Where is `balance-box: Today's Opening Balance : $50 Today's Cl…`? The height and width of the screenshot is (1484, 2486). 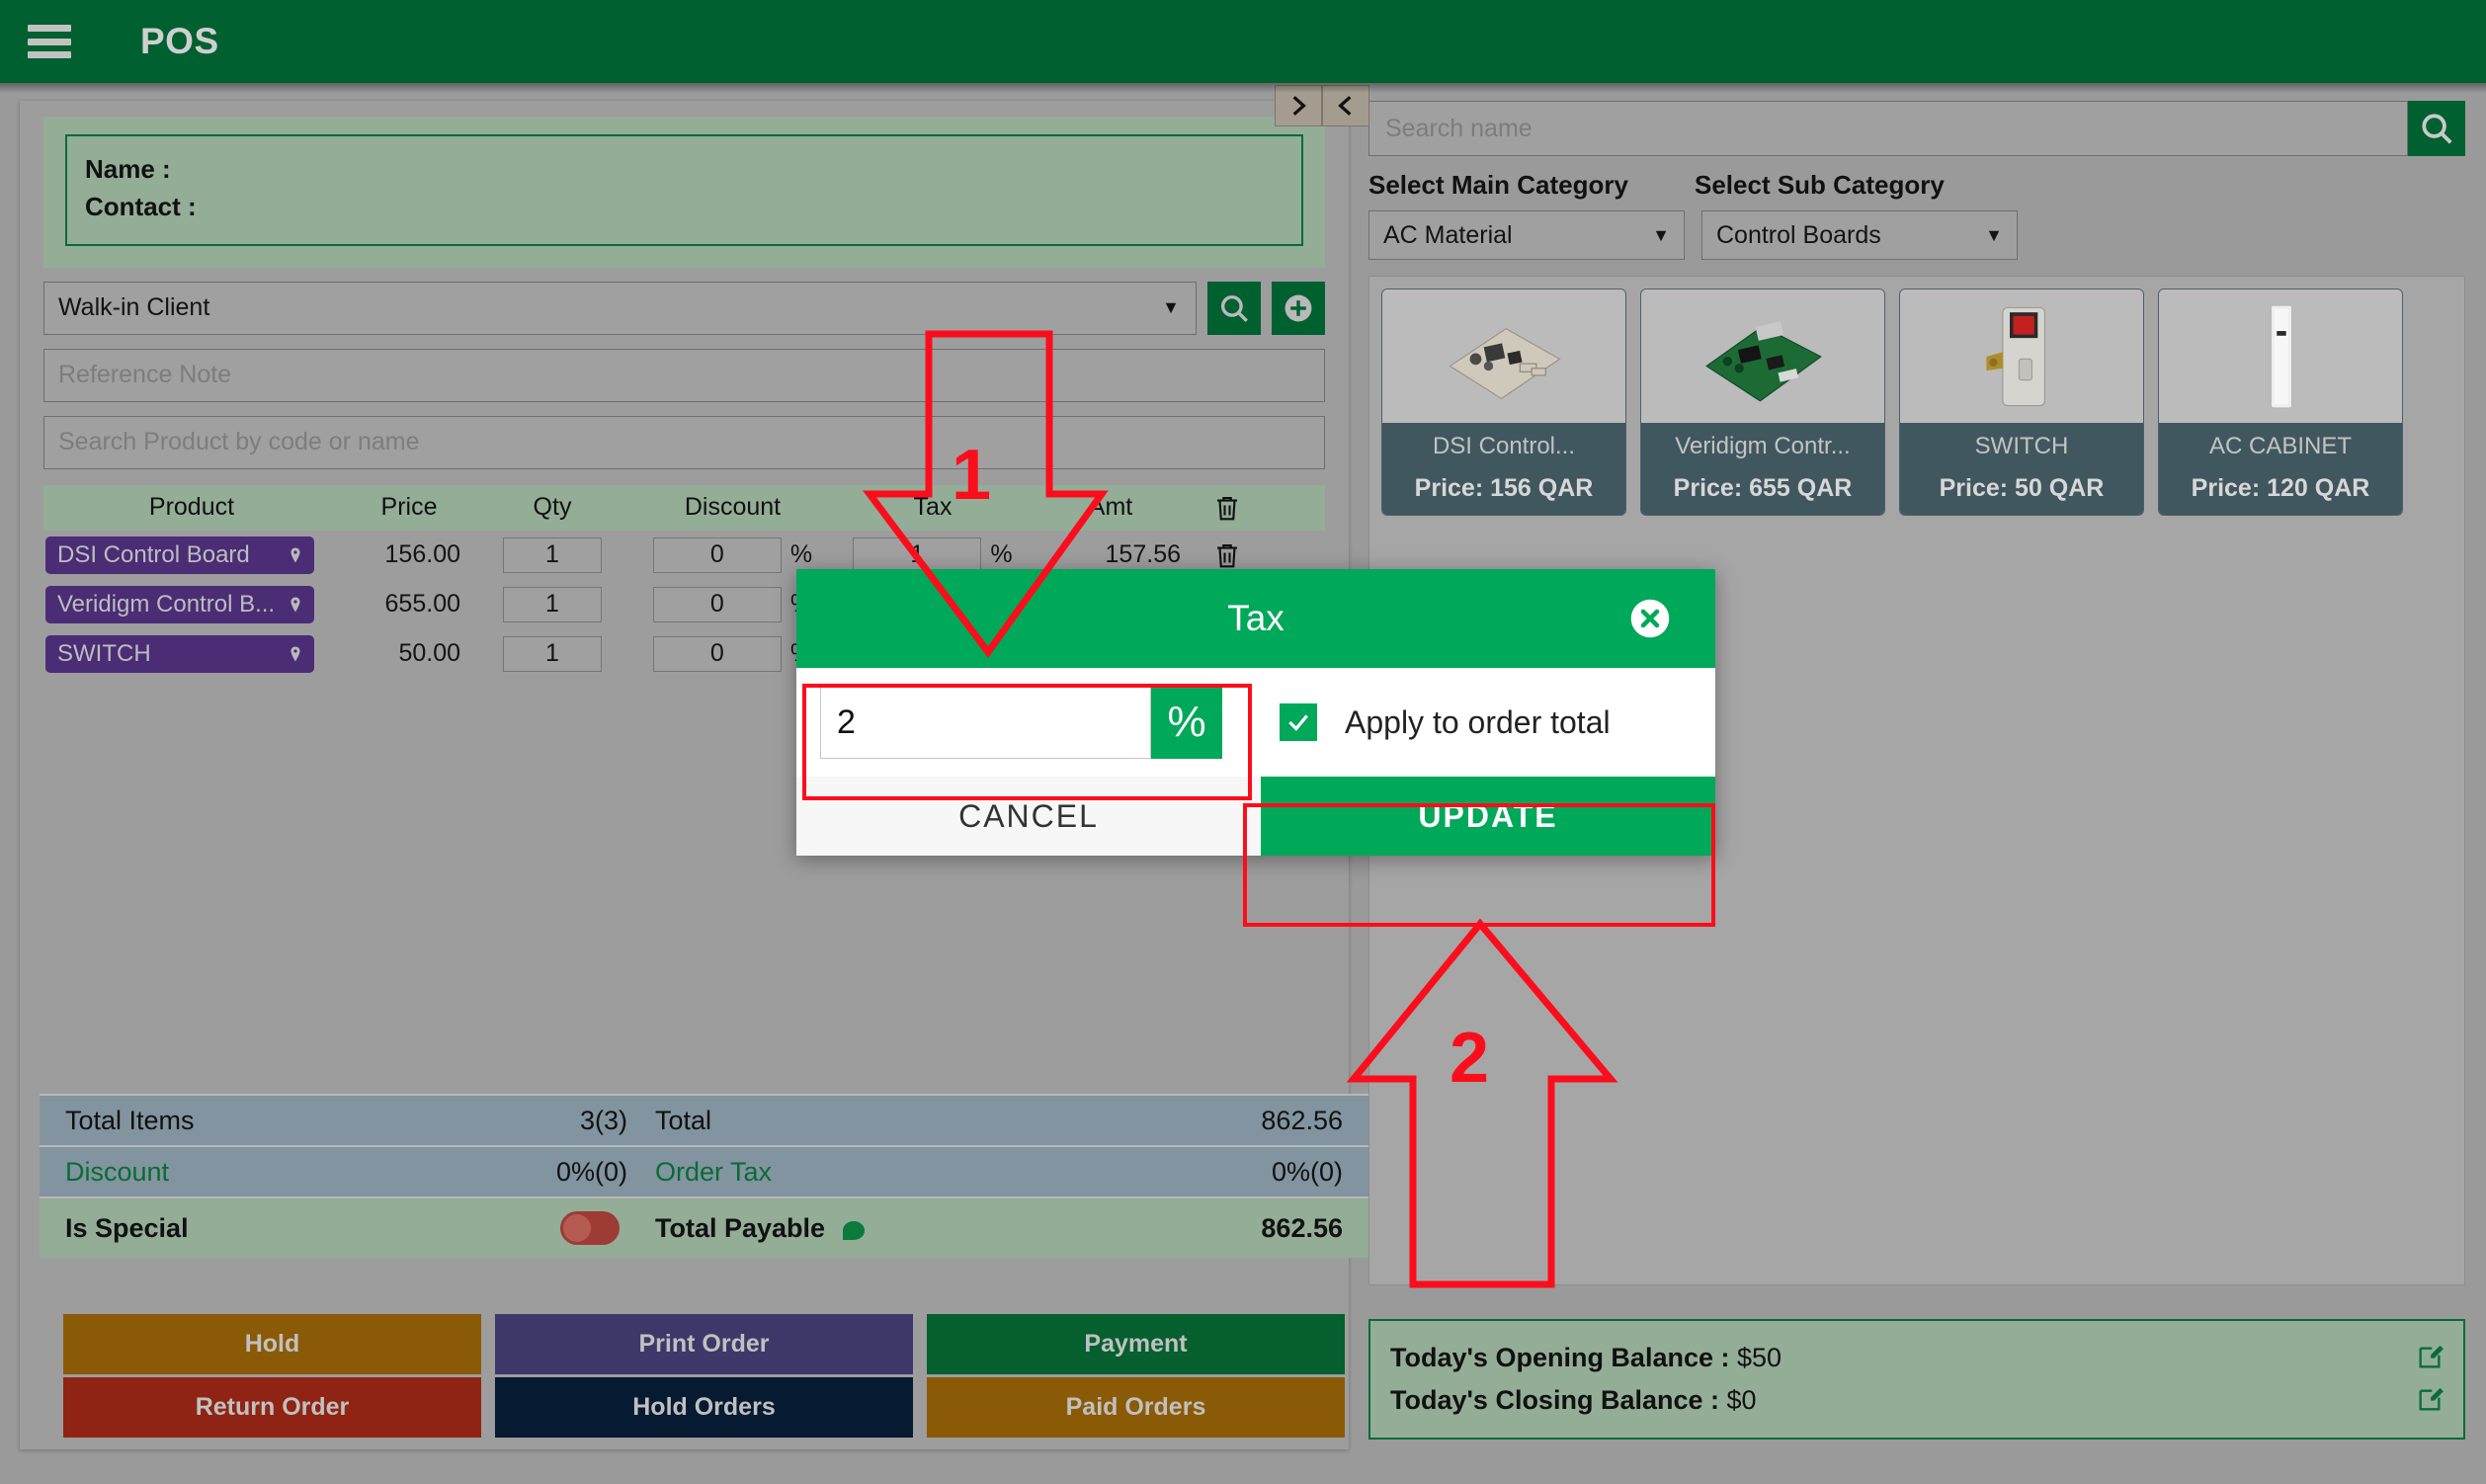
balance-box: Today's Opening Balance : $50 Today's Cl… is located at coordinates (1917, 1379).